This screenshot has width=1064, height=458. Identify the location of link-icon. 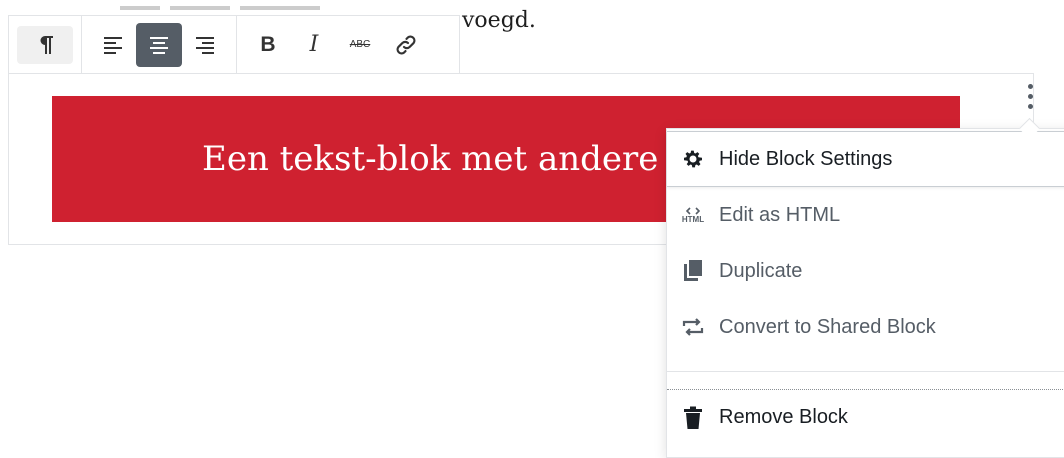
(406, 45).